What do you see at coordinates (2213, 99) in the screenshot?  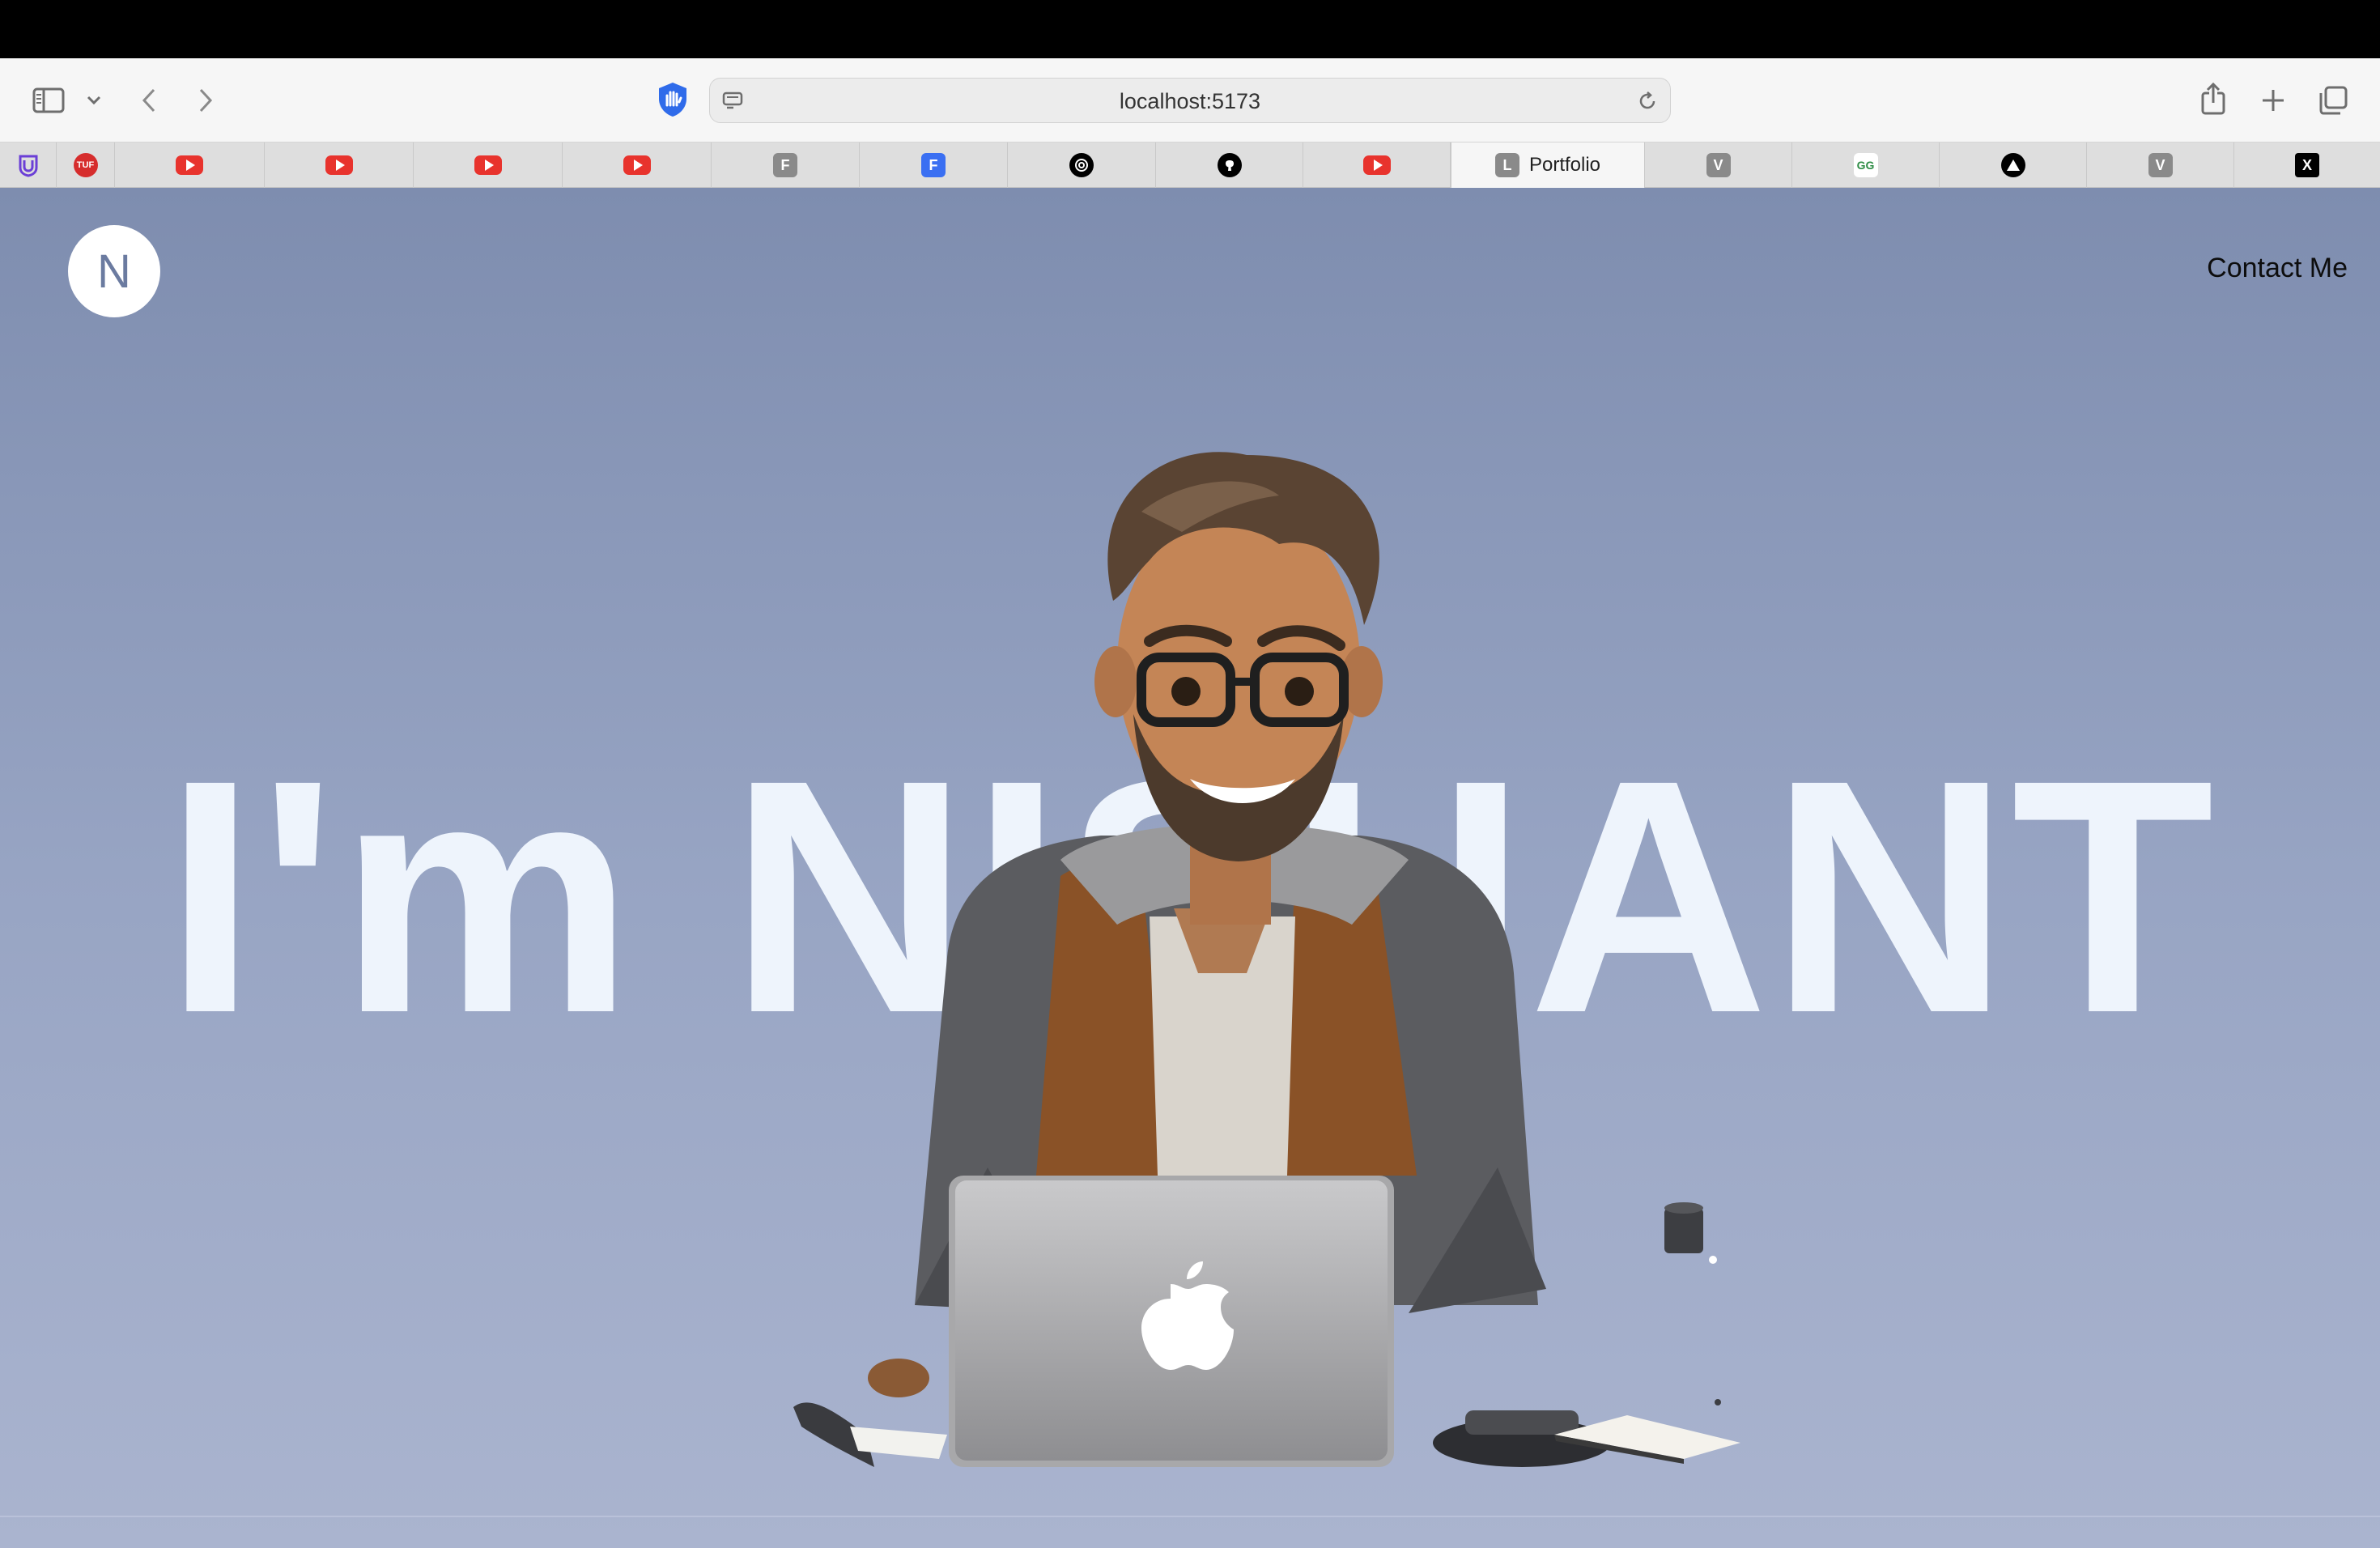 I see `share-icon` at bounding box center [2213, 99].